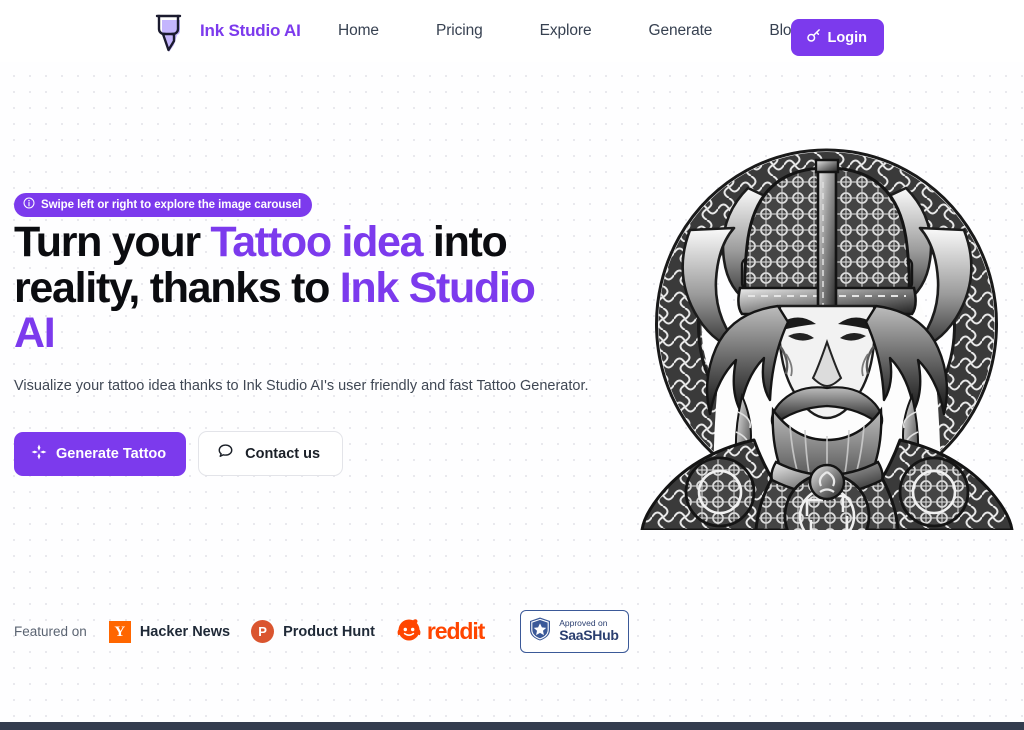 The width and height of the screenshot is (1024, 730). Describe the element at coordinates (589, 635) in the screenshot. I see `saashub-line-2: SaaSHub` at that location.